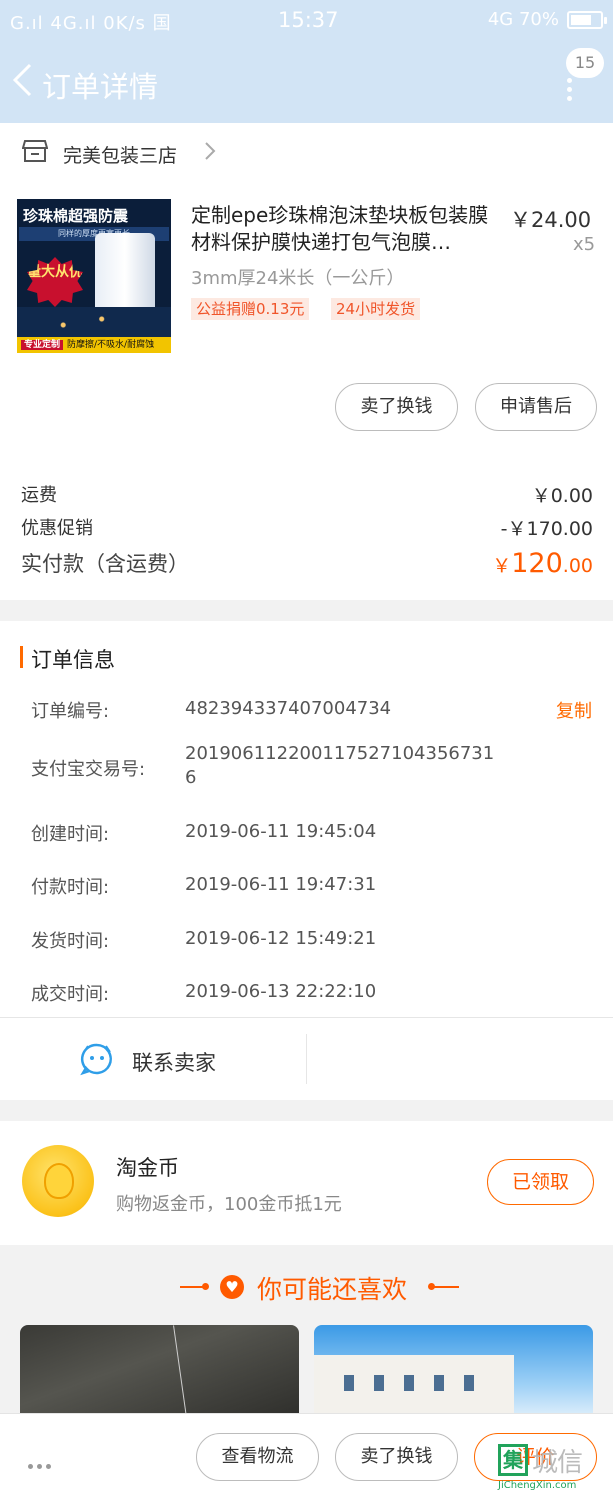 The height and width of the screenshot is (1500, 613). What do you see at coordinates (587, 20) in the screenshot?
I see `battery-icon` at bounding box center [587, 20].